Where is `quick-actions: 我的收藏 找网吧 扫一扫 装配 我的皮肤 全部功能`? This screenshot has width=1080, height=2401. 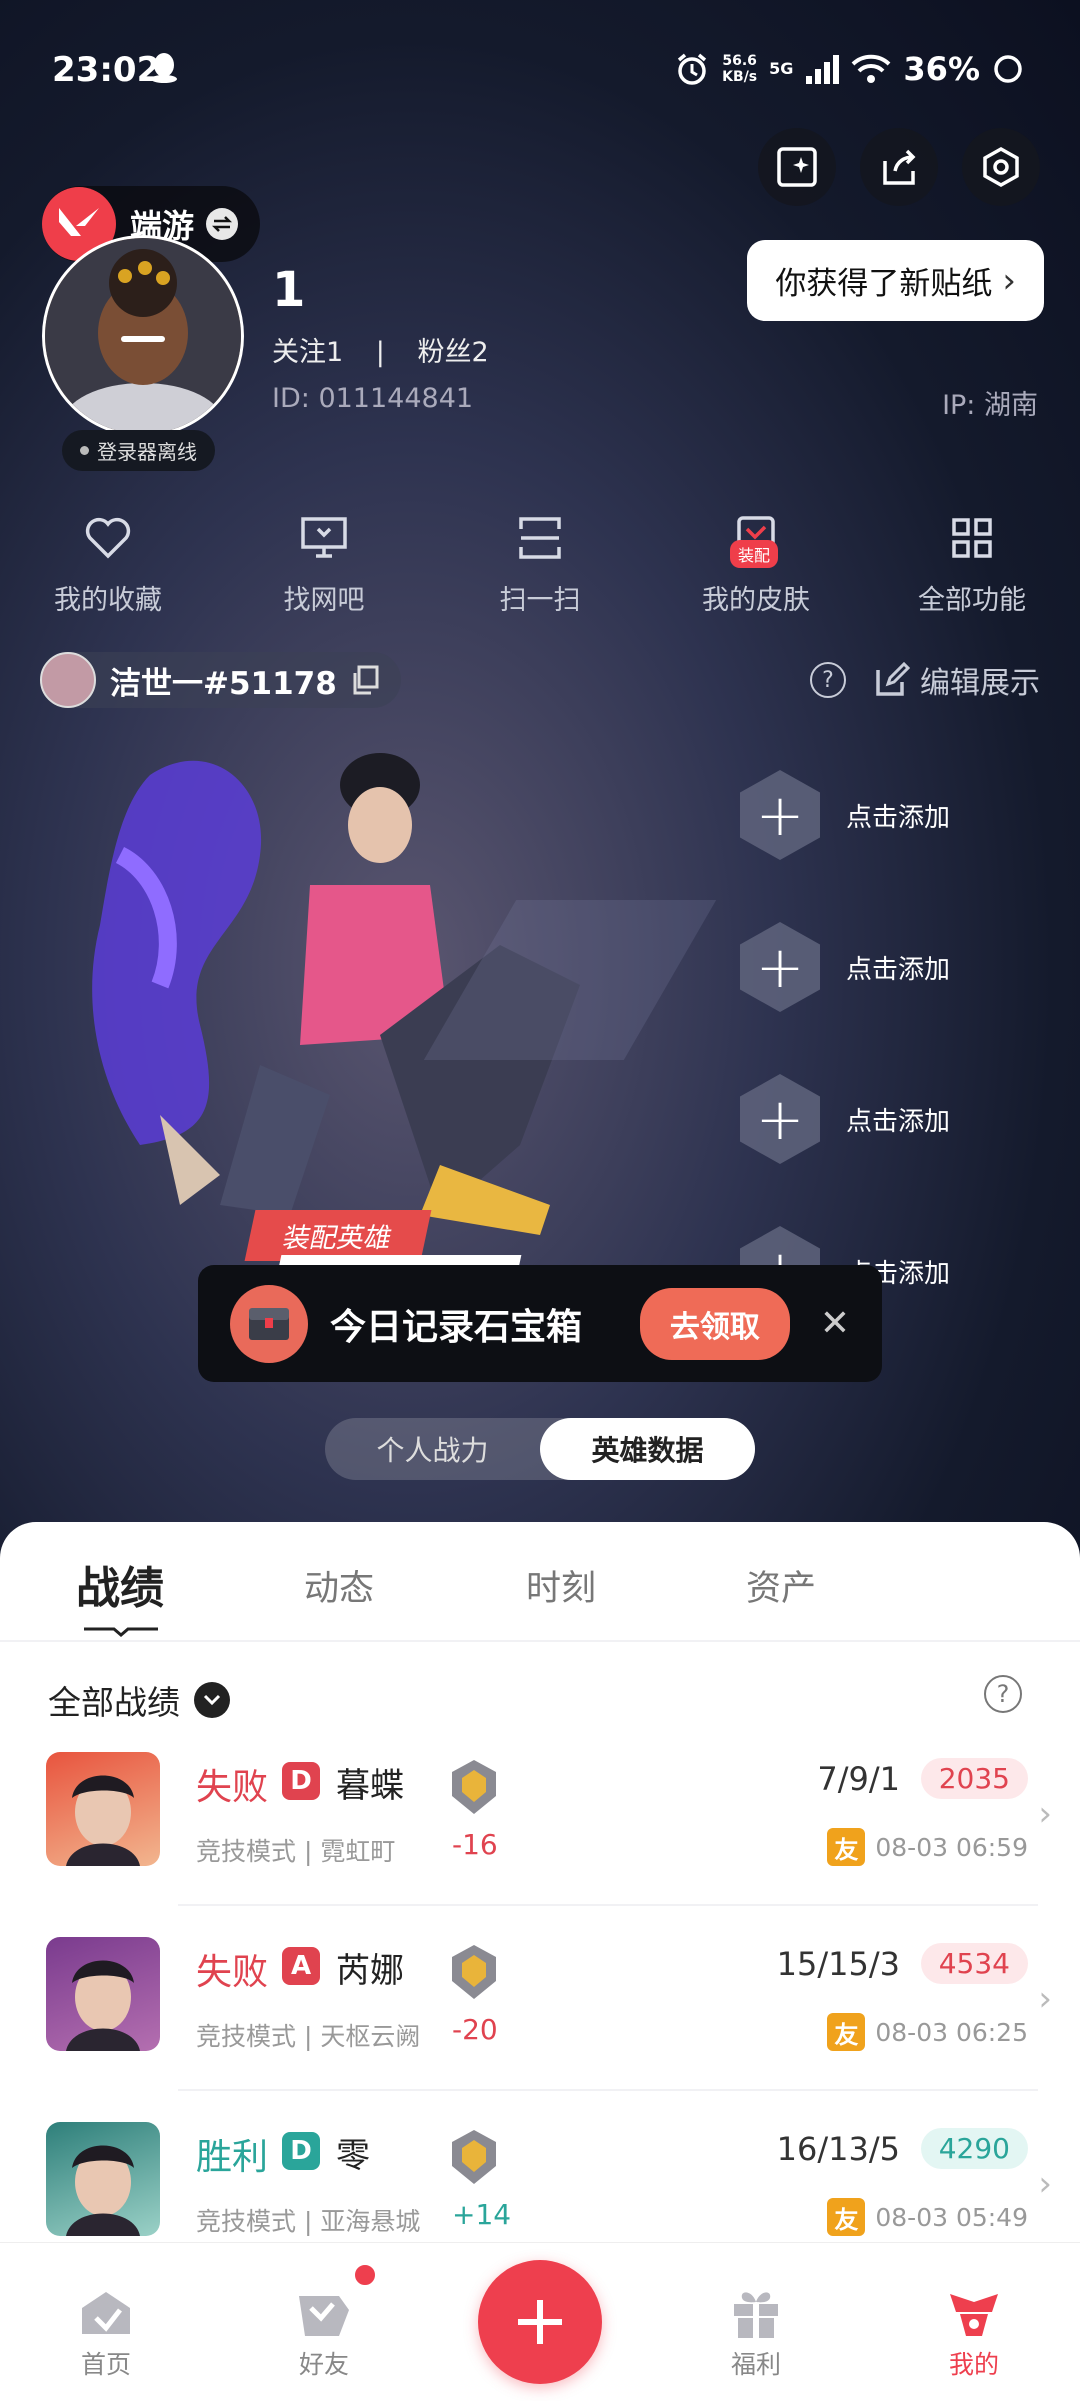 quick-actions: 我的收藏 找网吧 扫一扫 装配 我的皮肤 全部功能 is located at coordinates (540, 563).